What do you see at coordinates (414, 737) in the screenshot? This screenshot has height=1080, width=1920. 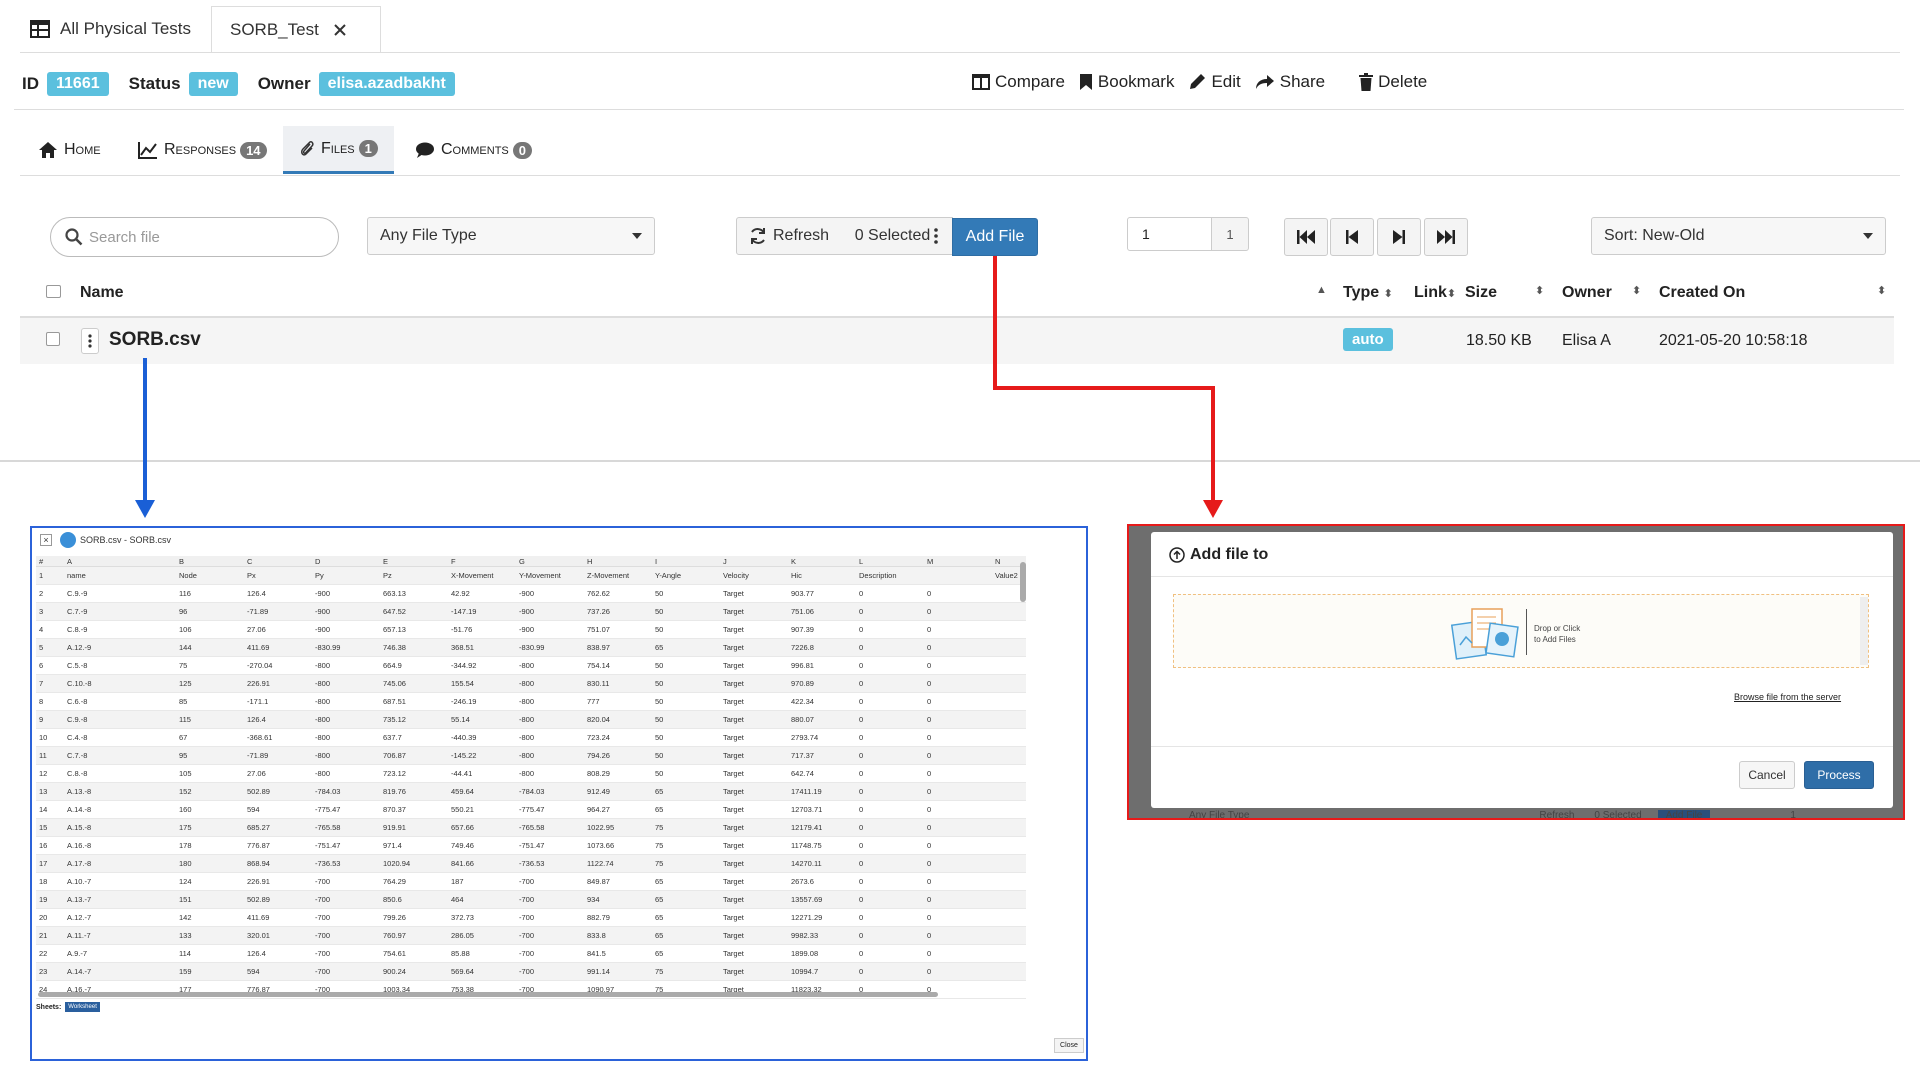 I see `grid-cell: 637.7` at bounding box center [414, 737].